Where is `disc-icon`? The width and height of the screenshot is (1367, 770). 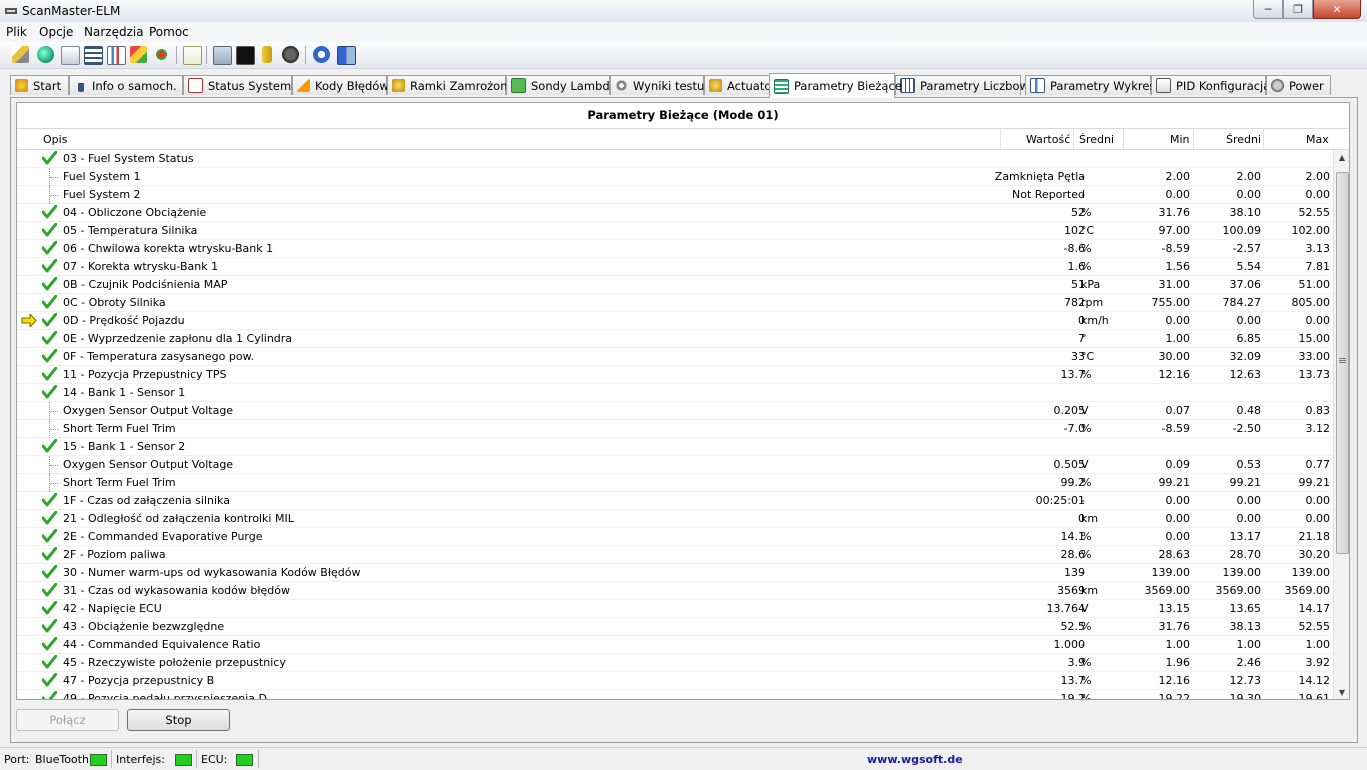 disc-icon is located at coordinates (290, 54).